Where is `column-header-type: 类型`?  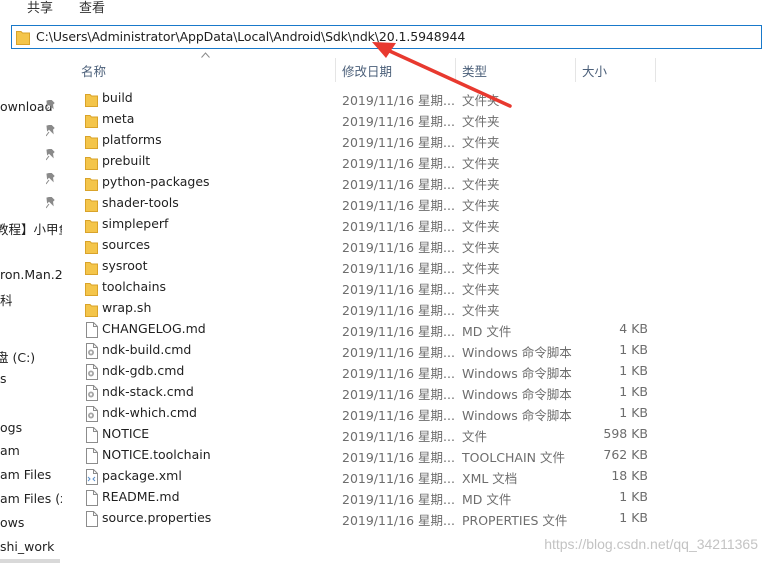 column-header-type: 类型 is located at coordinates (474, 70).